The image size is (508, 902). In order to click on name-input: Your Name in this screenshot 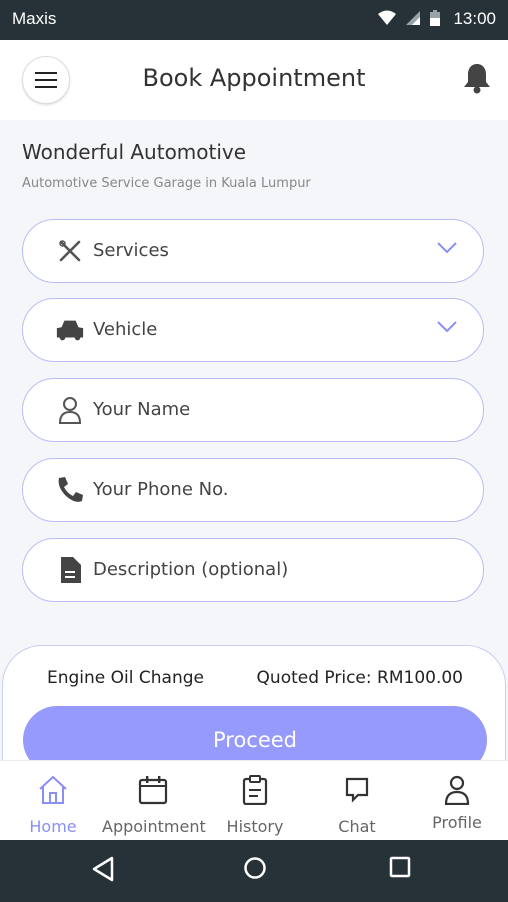, I will do `click(253, 410)`.